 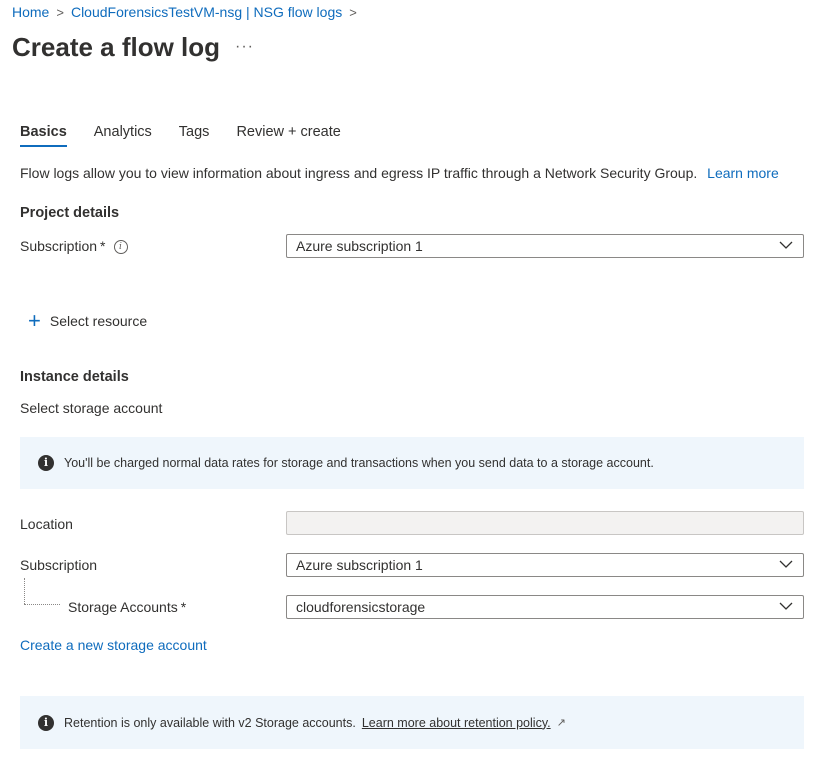 What do you see at coordinates (46, 524) in the screenshot?
I see `location-label: Location` at bounding box center [46, 524].